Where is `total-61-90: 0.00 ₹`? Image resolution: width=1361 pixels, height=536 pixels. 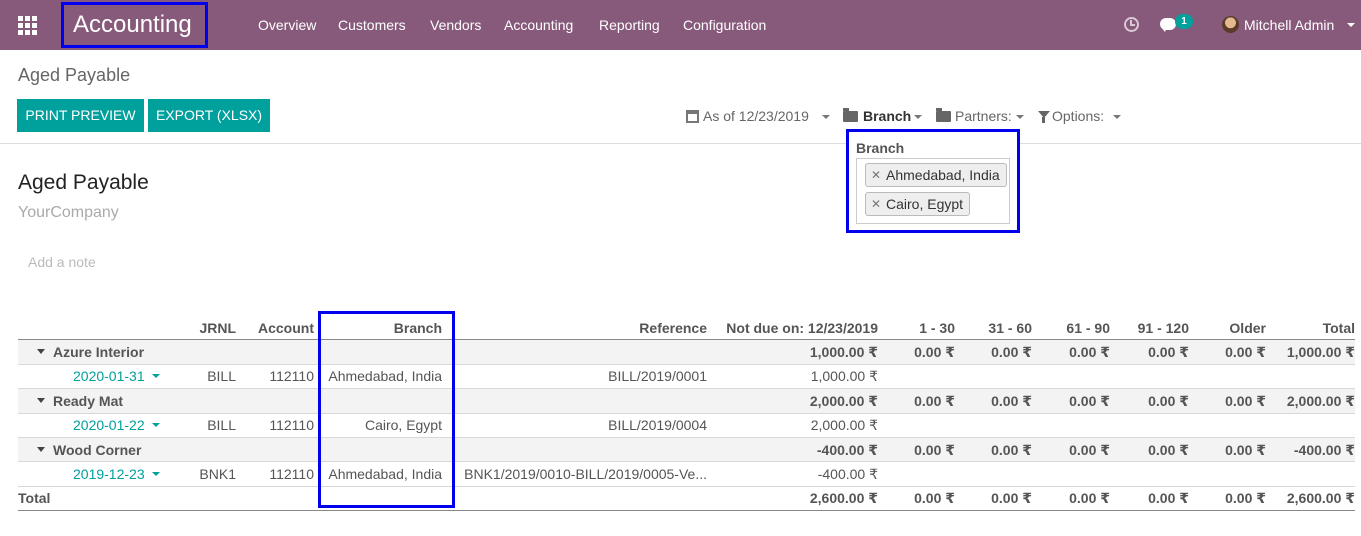
total-61-90: 0.00 ₹ is located at coordinates (1089, 498).